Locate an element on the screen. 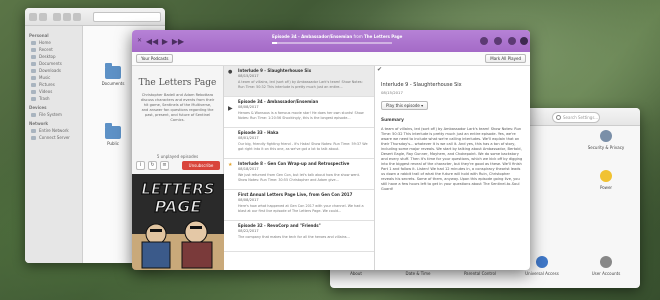 The width and height of the screenshot is (660, 300). settings-item-label: Parental Control is located at coordinates (480, 273).